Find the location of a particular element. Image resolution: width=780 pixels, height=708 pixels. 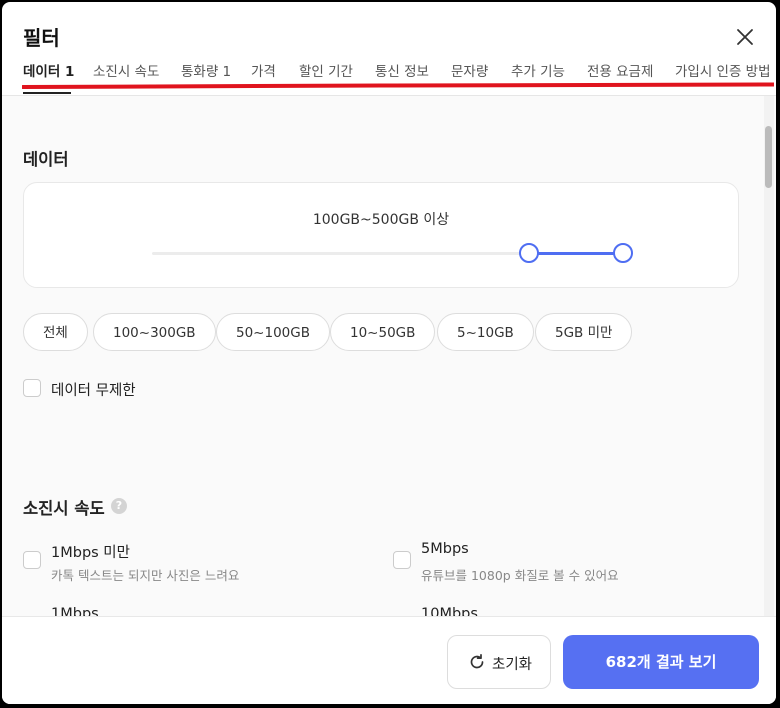

scrollbar is located at coordinates (769, 356).